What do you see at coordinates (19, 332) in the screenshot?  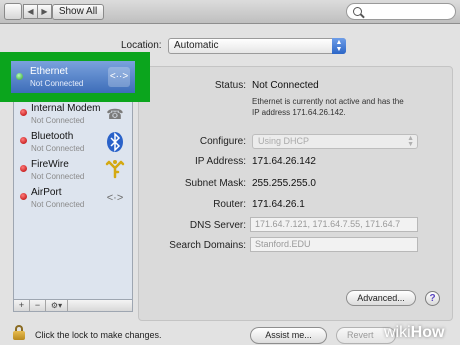 I see `lock-icon` at bounding box center [19, 332].